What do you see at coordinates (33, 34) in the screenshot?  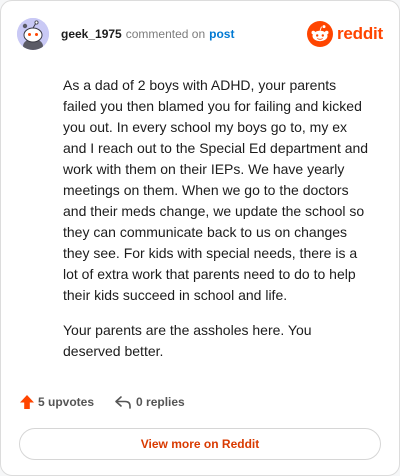 I see `snoo-avatar-icon` at bounding box center [33, 34].